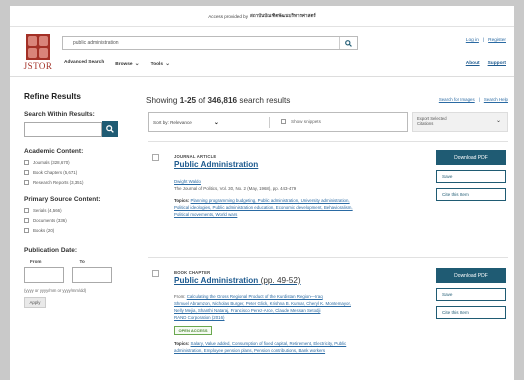 Image resolution: width=524 pixels, height=380 pixels. What do you see at coordinates (38, 66) in the screenshot?
I see `jstor-logo-text: JSTOR` at bounding box center [38, 66].